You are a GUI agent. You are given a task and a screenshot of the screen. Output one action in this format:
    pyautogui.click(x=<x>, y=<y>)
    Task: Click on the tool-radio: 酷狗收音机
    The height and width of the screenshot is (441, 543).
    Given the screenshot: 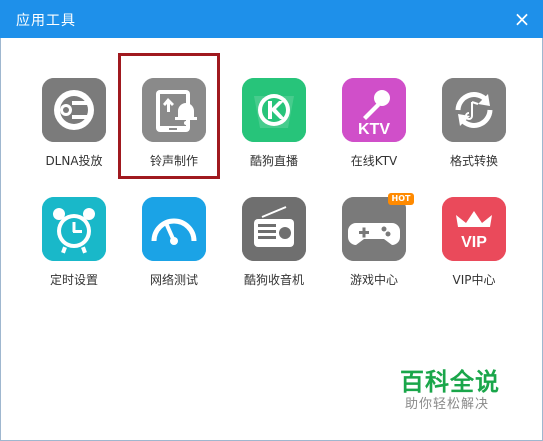 What is the action you would take?
    pyautogui.click(x=274, y=252)
    